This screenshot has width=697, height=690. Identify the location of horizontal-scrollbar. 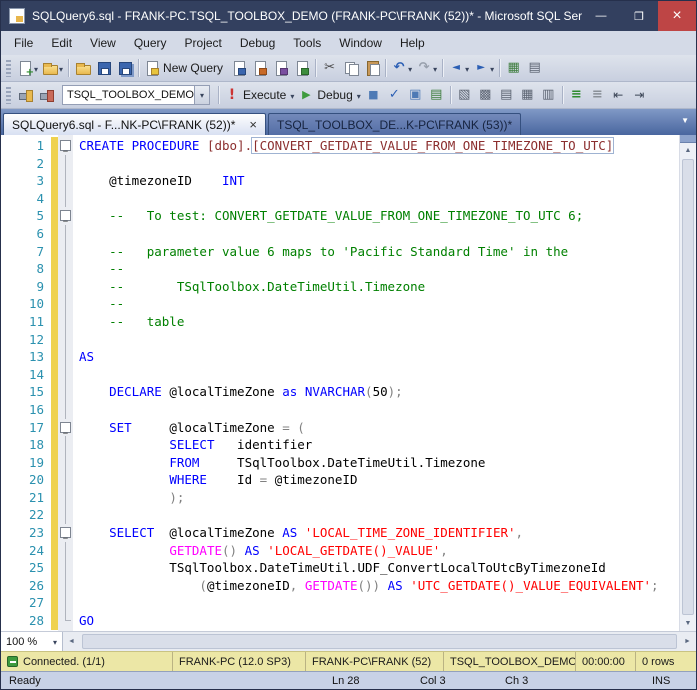
(379, 641).